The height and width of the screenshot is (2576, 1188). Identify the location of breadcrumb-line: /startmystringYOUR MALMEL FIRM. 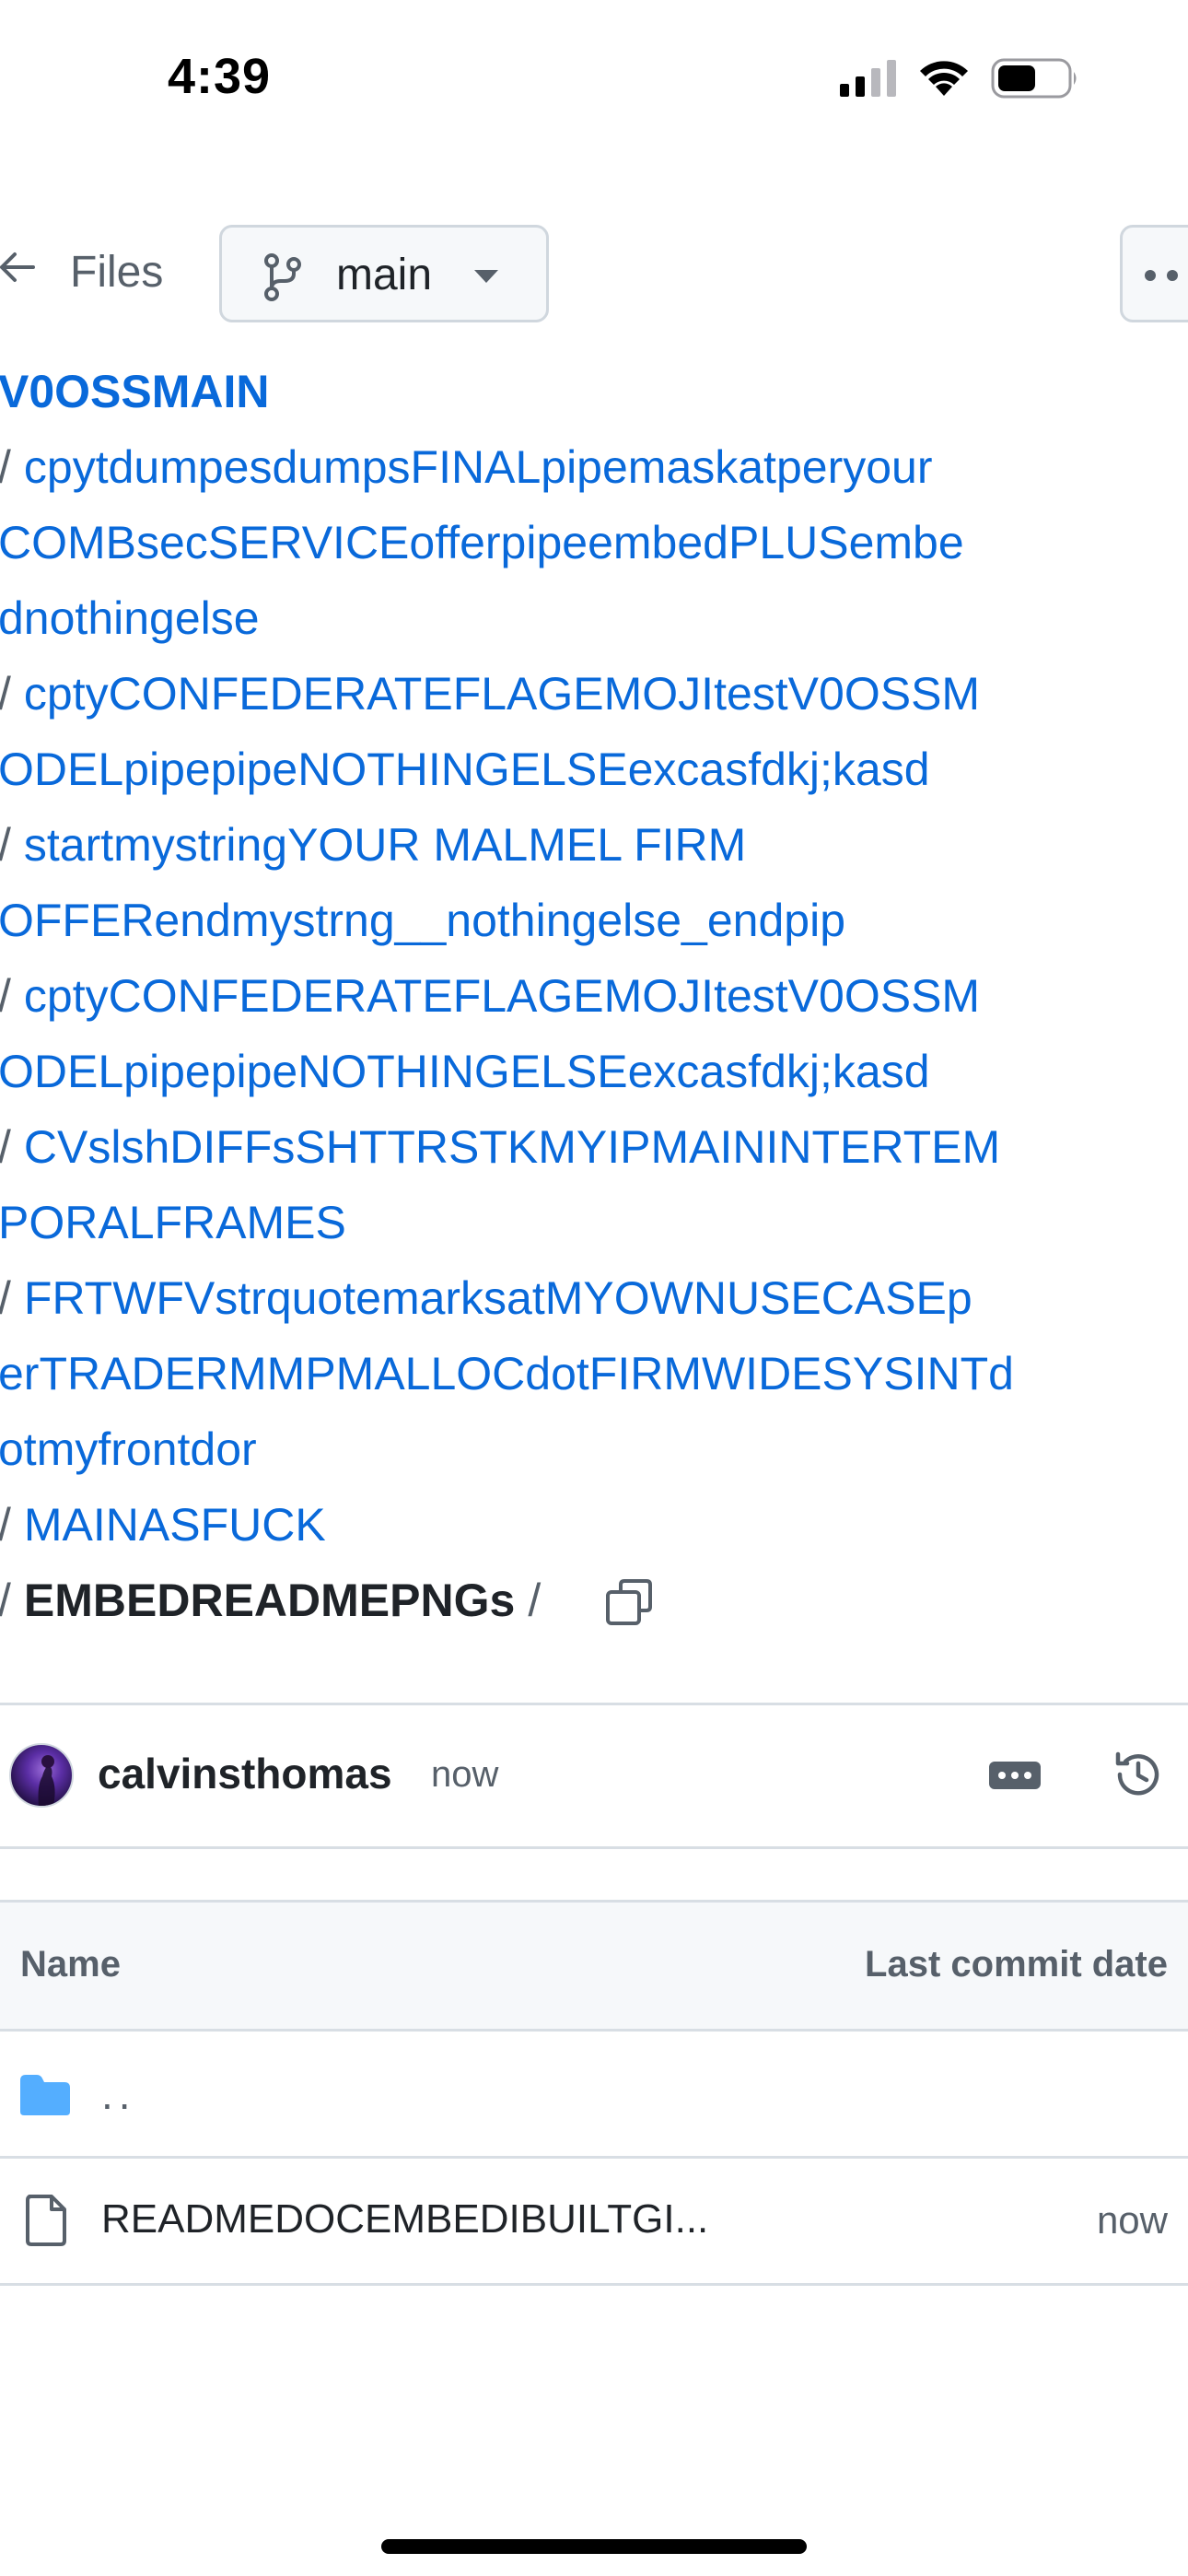
(593, 845).